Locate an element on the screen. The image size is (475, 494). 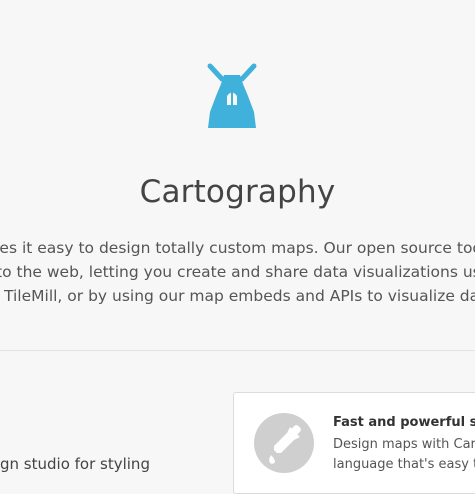
card-text: Design maps with CartoC is located at coordinates (404, 444).